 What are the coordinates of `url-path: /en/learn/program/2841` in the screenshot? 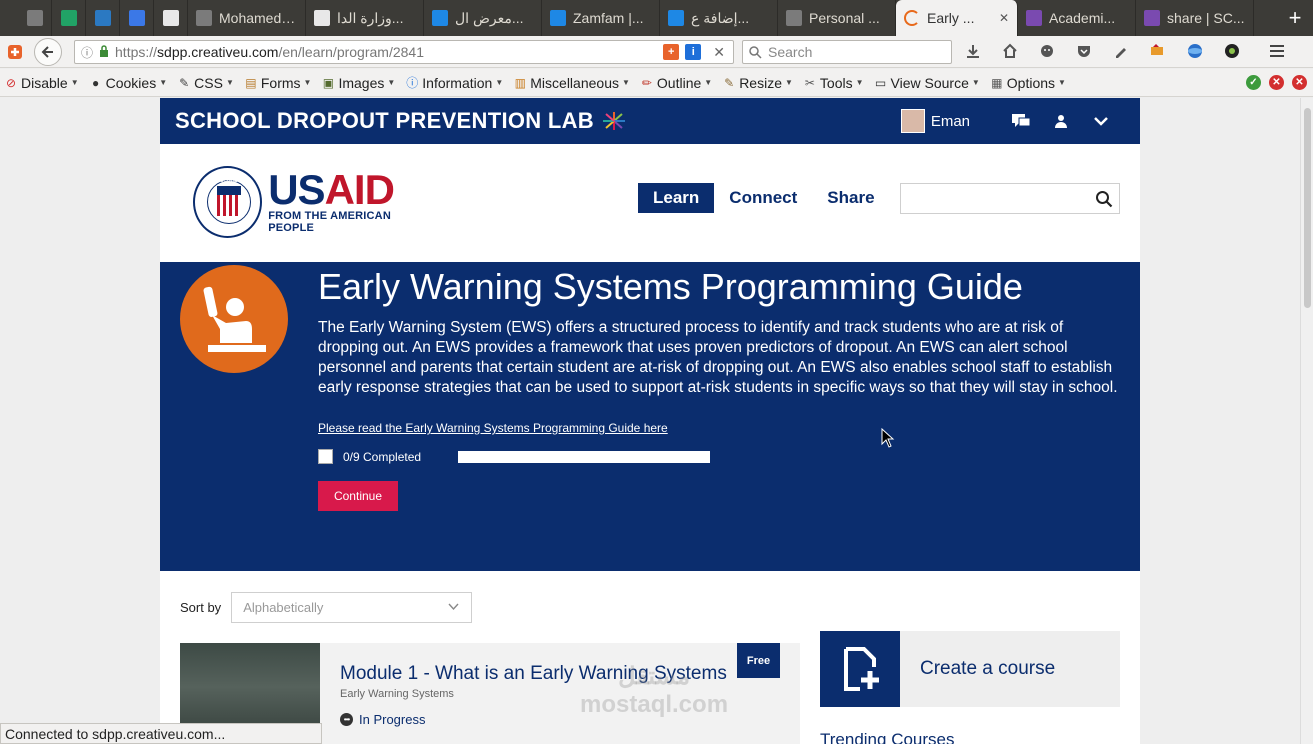 It's located at (351, 52).